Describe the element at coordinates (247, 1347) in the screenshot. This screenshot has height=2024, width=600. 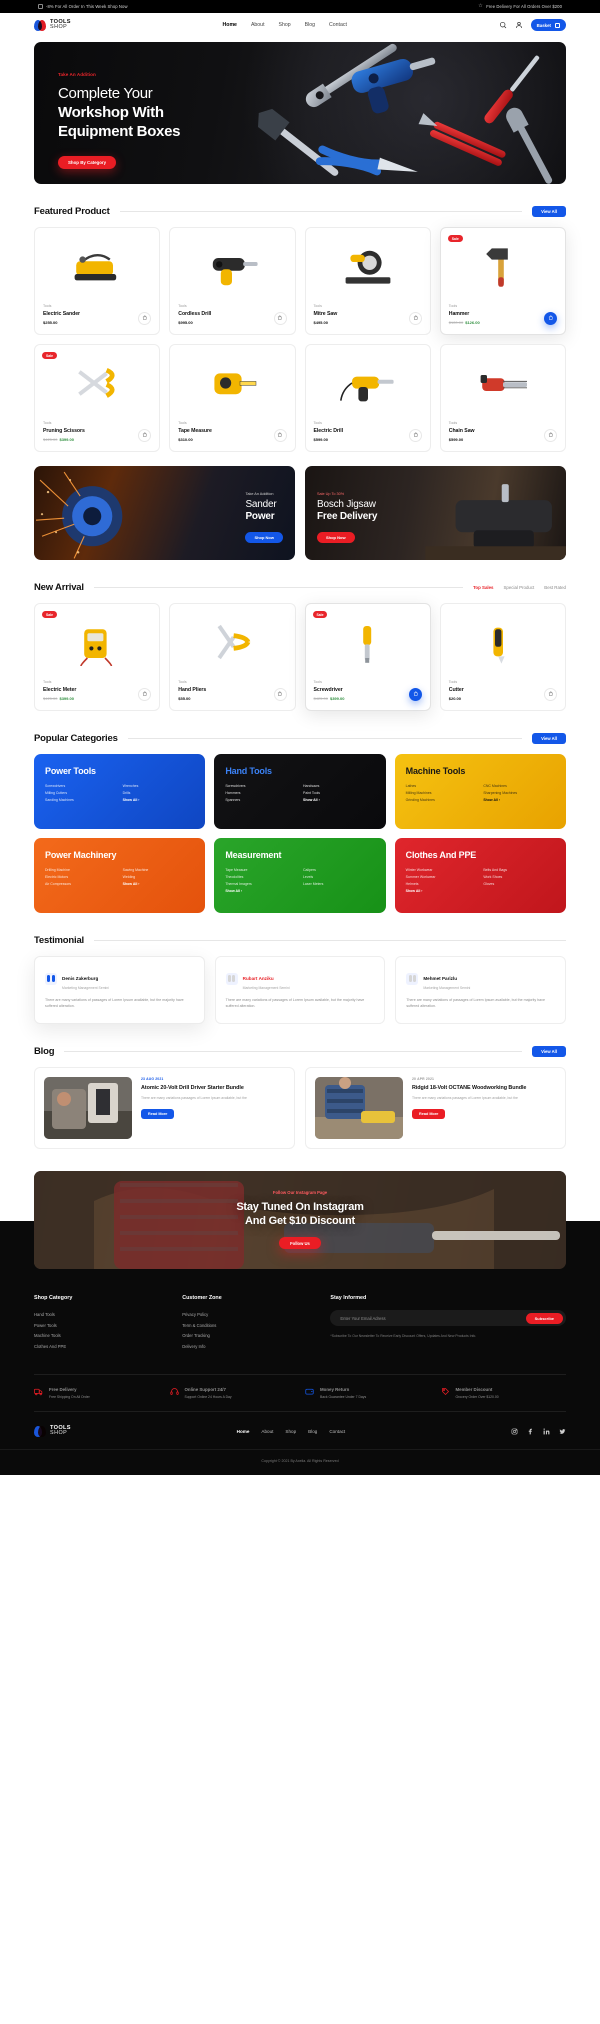
I see `footer-link-delivery-info: Delivery Info` at that location.